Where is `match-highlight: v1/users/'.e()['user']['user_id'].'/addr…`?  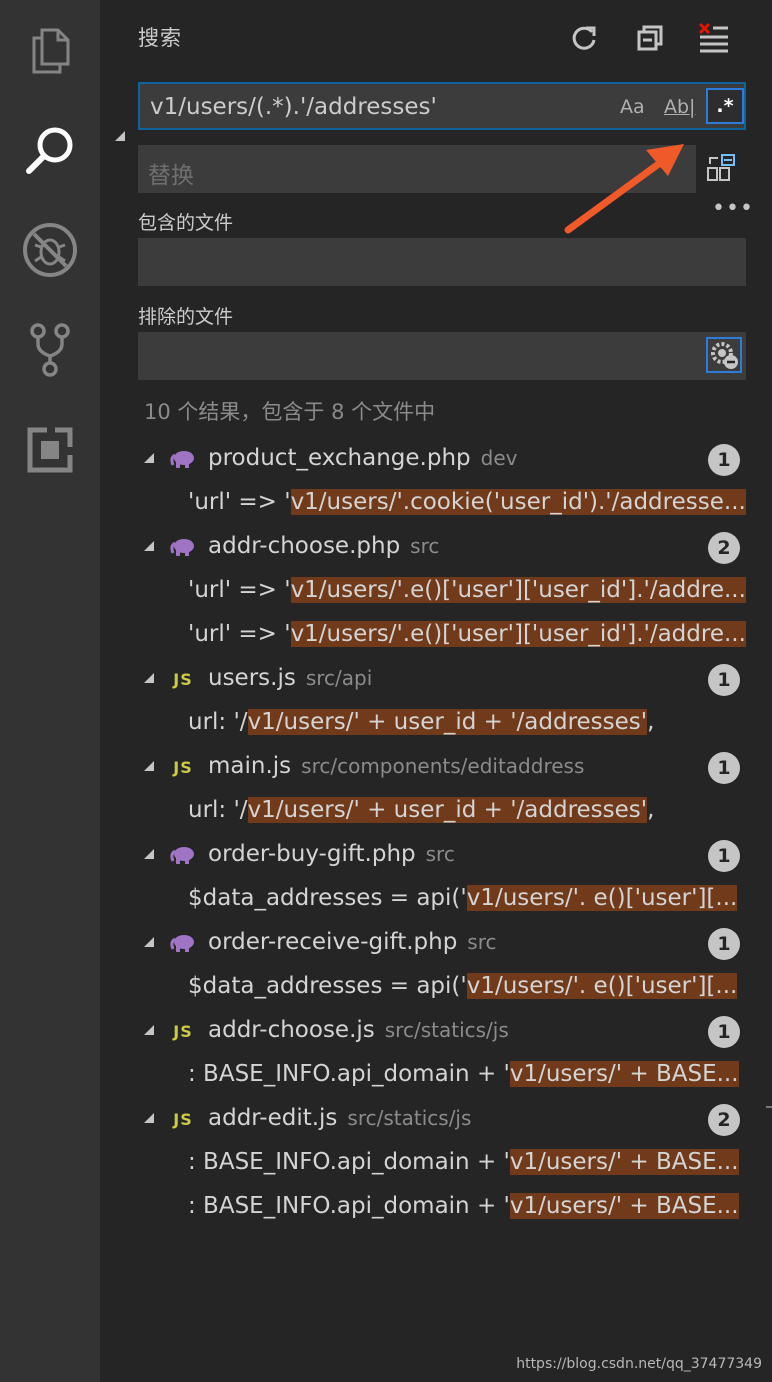 match-highlight: v1/users/'.e()['user']['user_id'].'/addr… is located at coordinates (518, 590).